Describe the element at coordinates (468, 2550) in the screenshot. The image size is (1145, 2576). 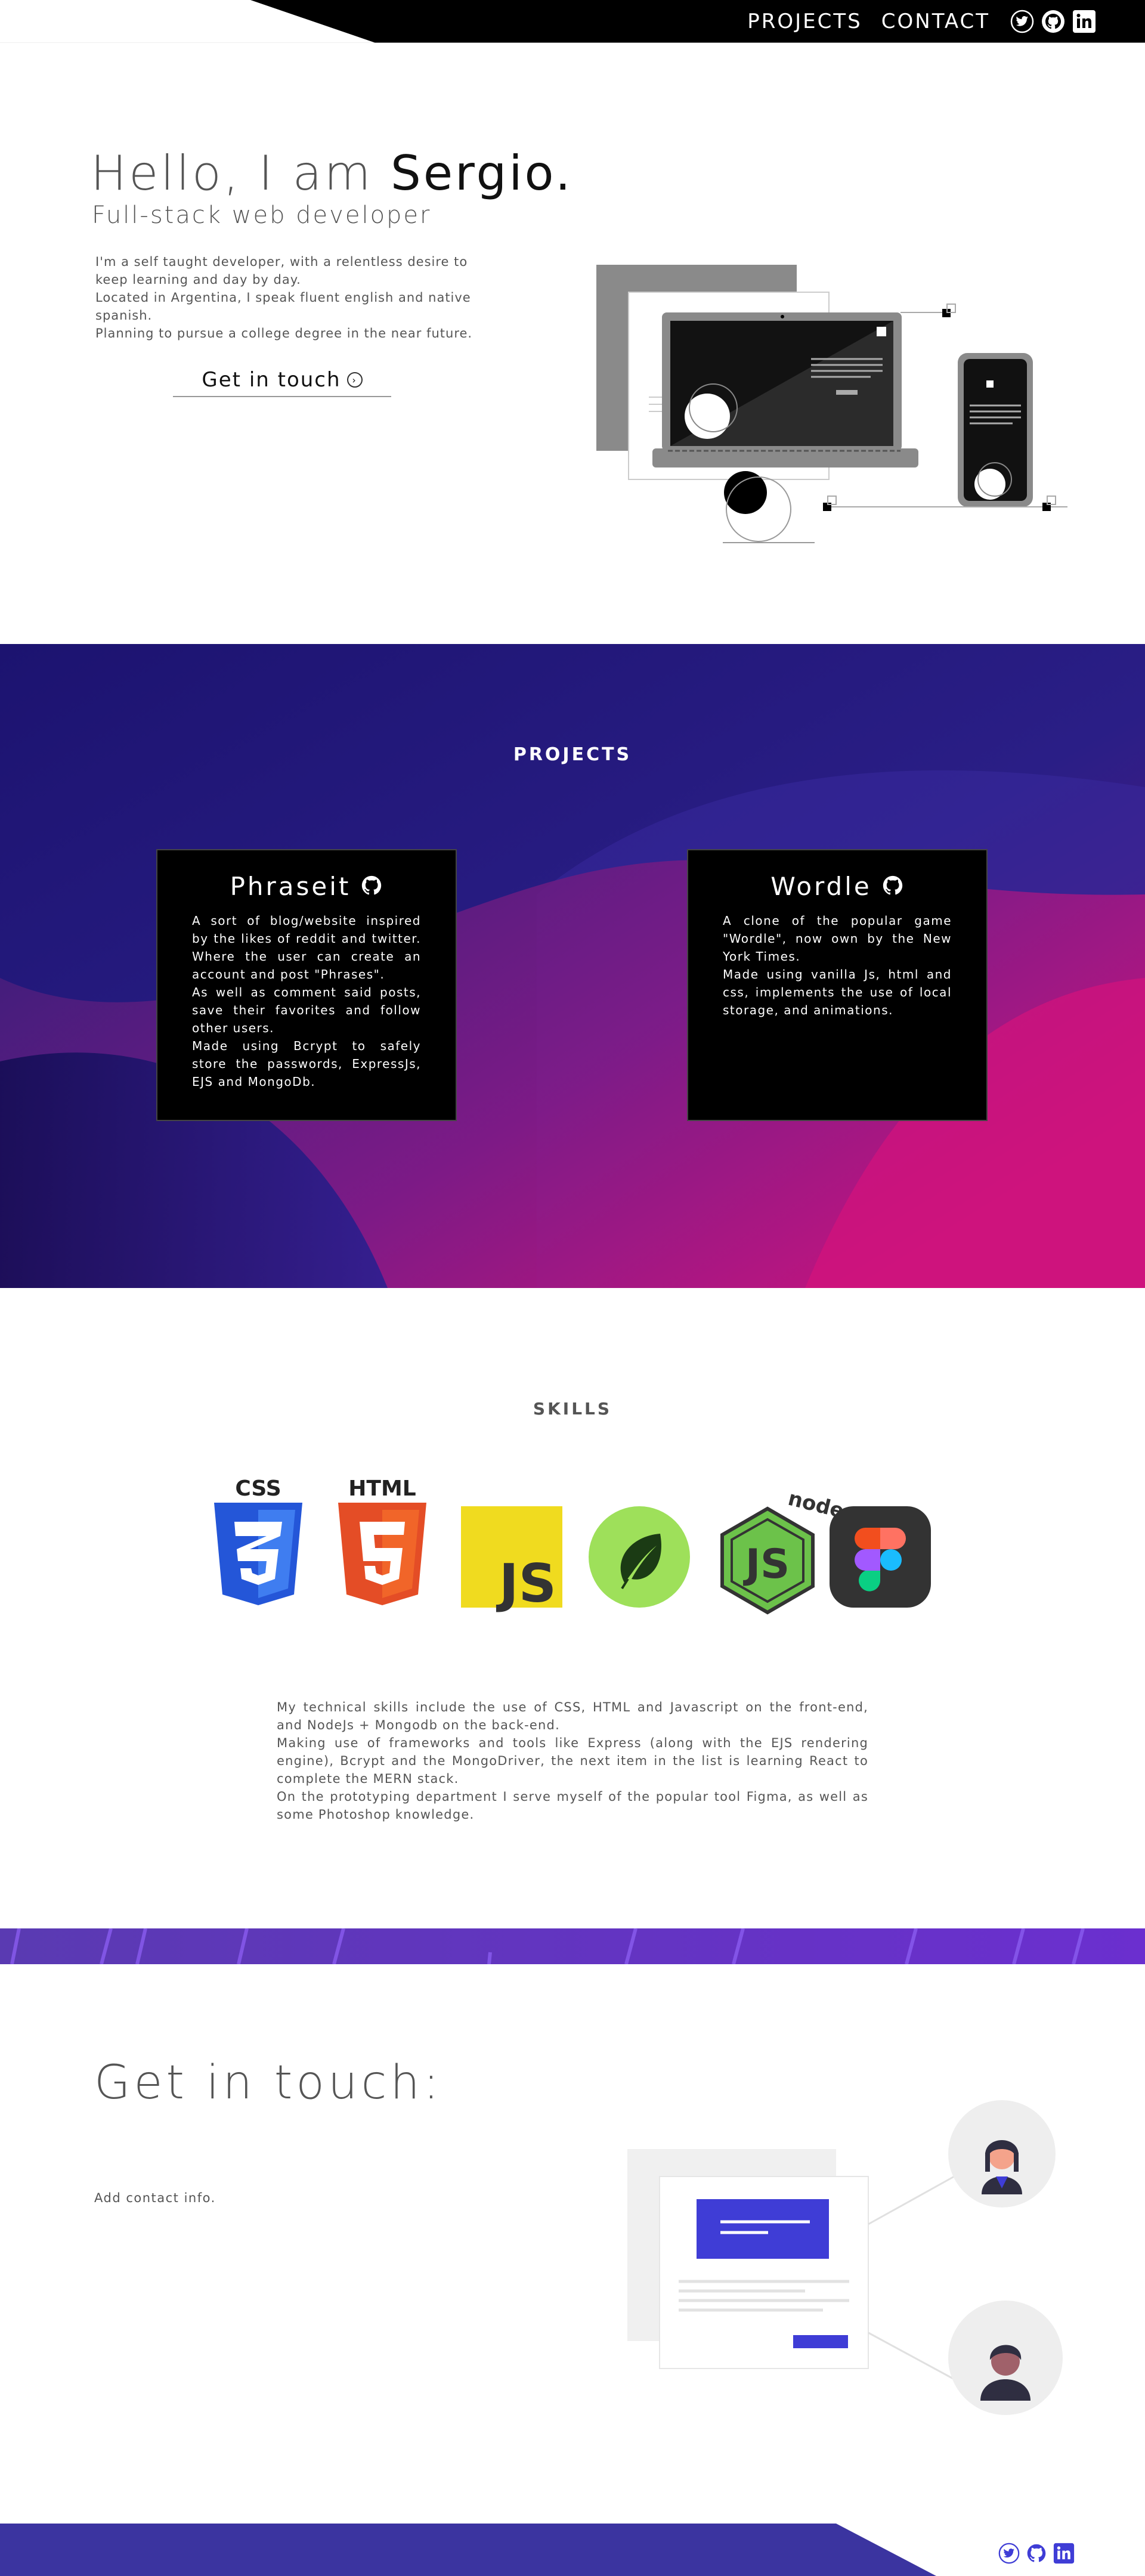
I see `footer-background` at that location.